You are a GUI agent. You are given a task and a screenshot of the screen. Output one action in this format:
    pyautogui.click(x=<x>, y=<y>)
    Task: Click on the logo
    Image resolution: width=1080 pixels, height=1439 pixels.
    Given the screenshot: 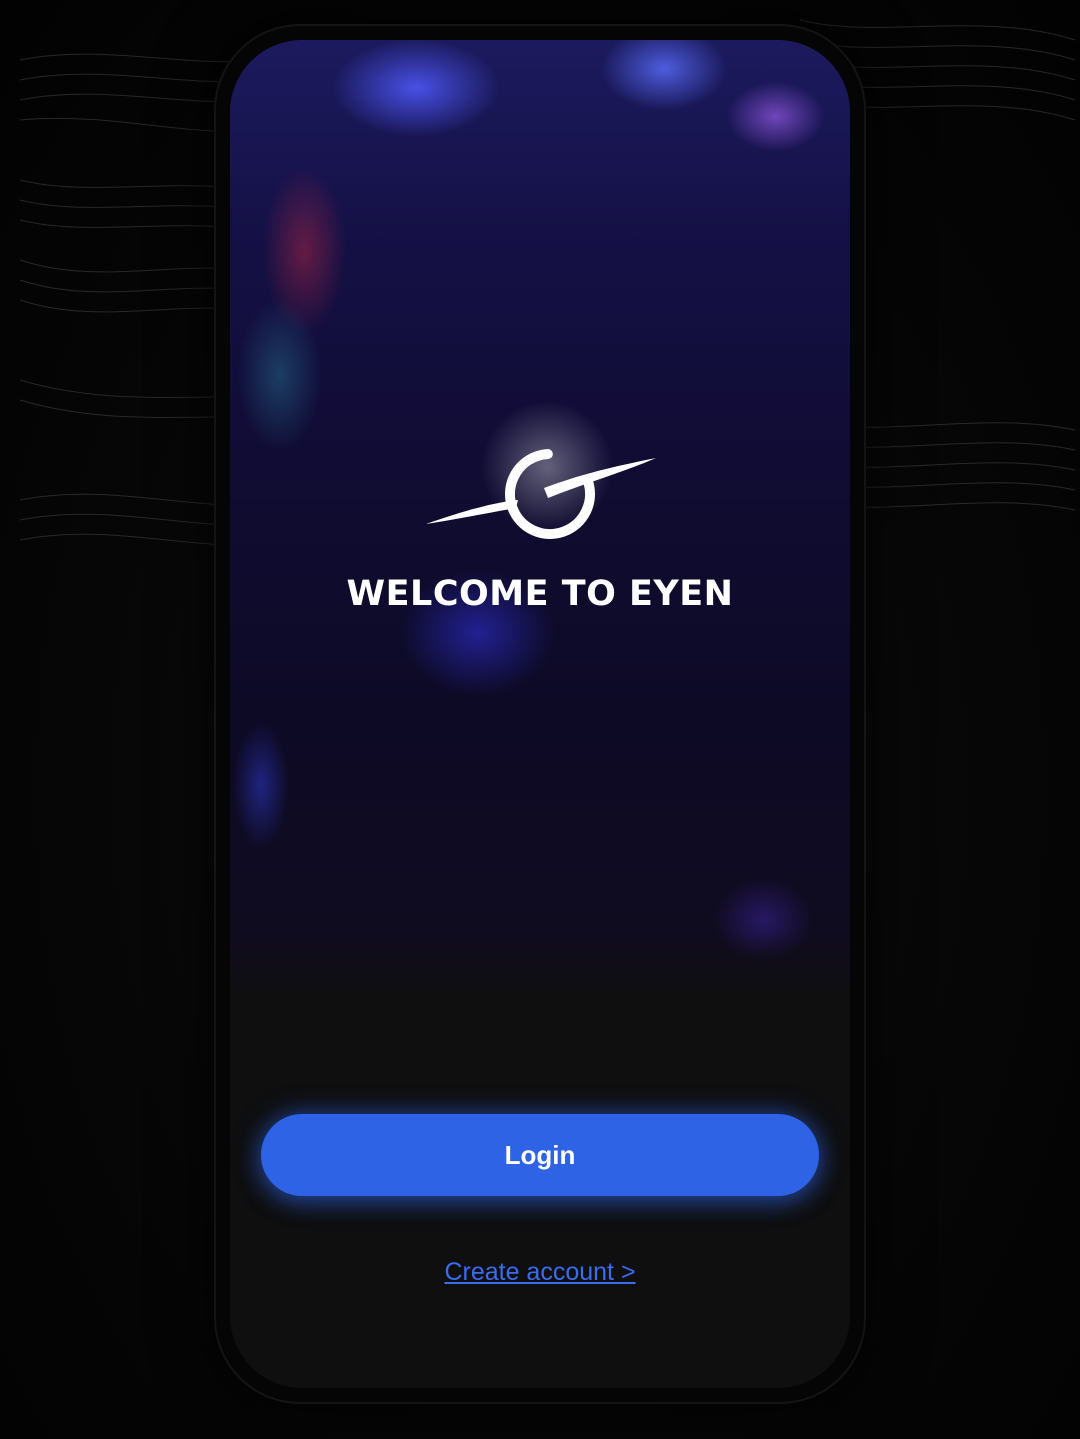 What is the action you would take?
    pyautogui.click(x=546, y=472)
    